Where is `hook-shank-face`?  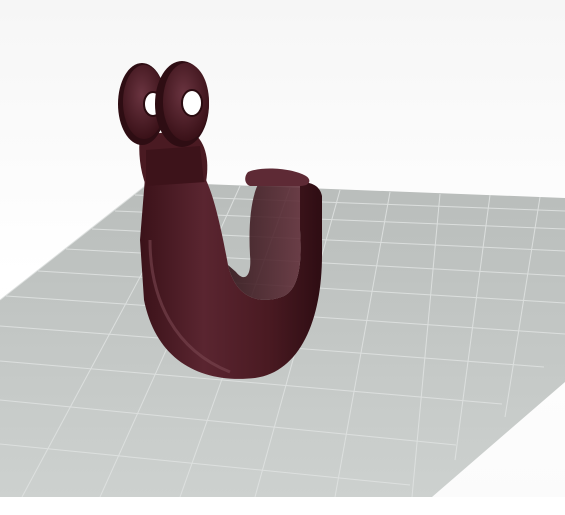 hook-shank-face is located at coordinates (175, 166).